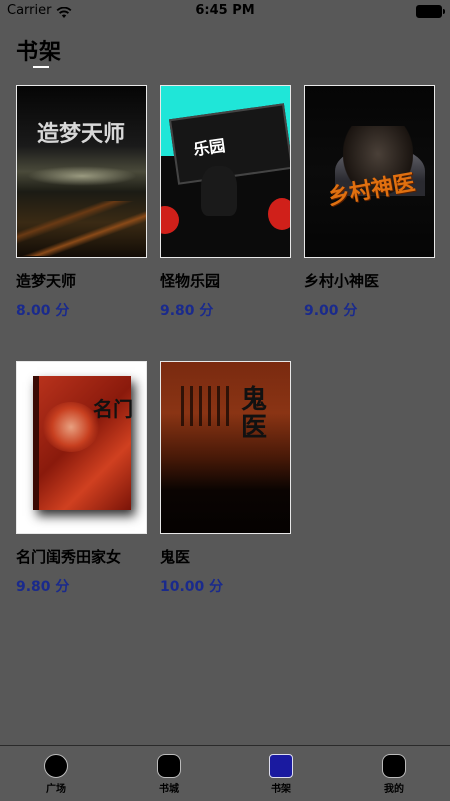 The height and width of the screenshot is (801, 450). What do you see at coordinates (175, 557) in the screenshot?
I see `book-title: 鬼医` at bounding box center [175, 557].